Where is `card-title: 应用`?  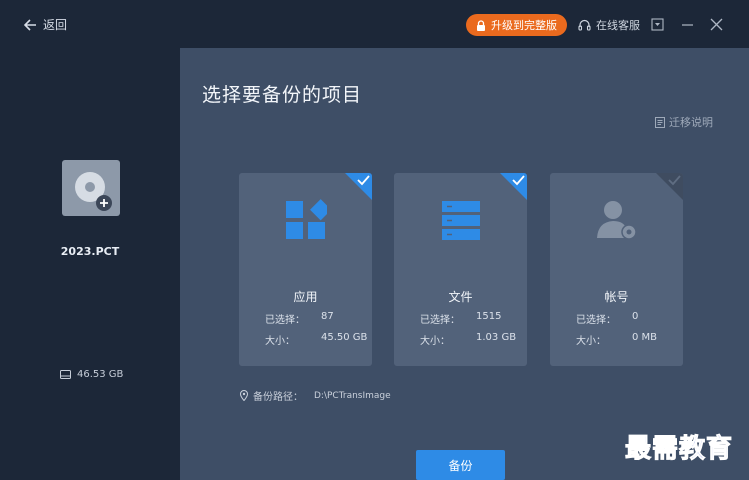
card-title: 应用 is located at coordinates (305, 297).